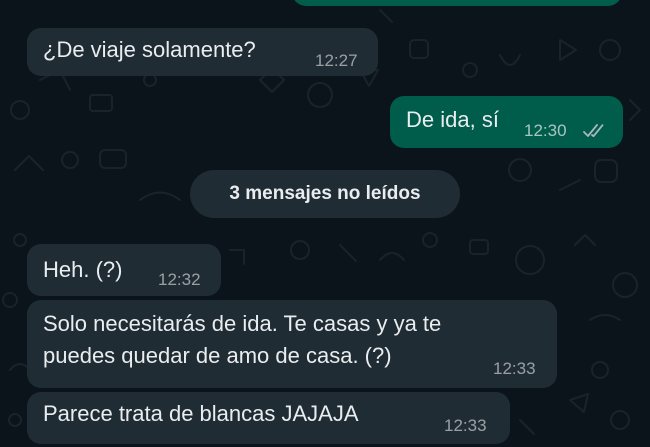 This screenshot has width=650, height=447. What do you see at coordinates (201, 413) in the screenshot?
I see `message-text: Parece trata de blancas JAJAJA` at bounding box center [201, 413].